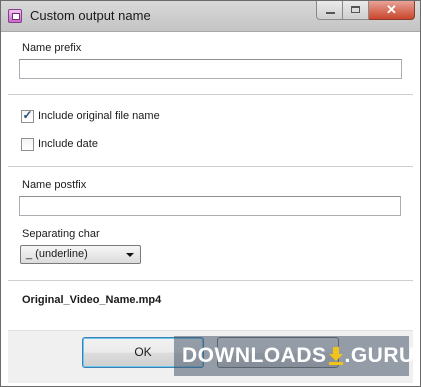  Describe the element at coordinates (379, 355) in the screenshot. I see `watermark-text-right: .GURU` at that location.